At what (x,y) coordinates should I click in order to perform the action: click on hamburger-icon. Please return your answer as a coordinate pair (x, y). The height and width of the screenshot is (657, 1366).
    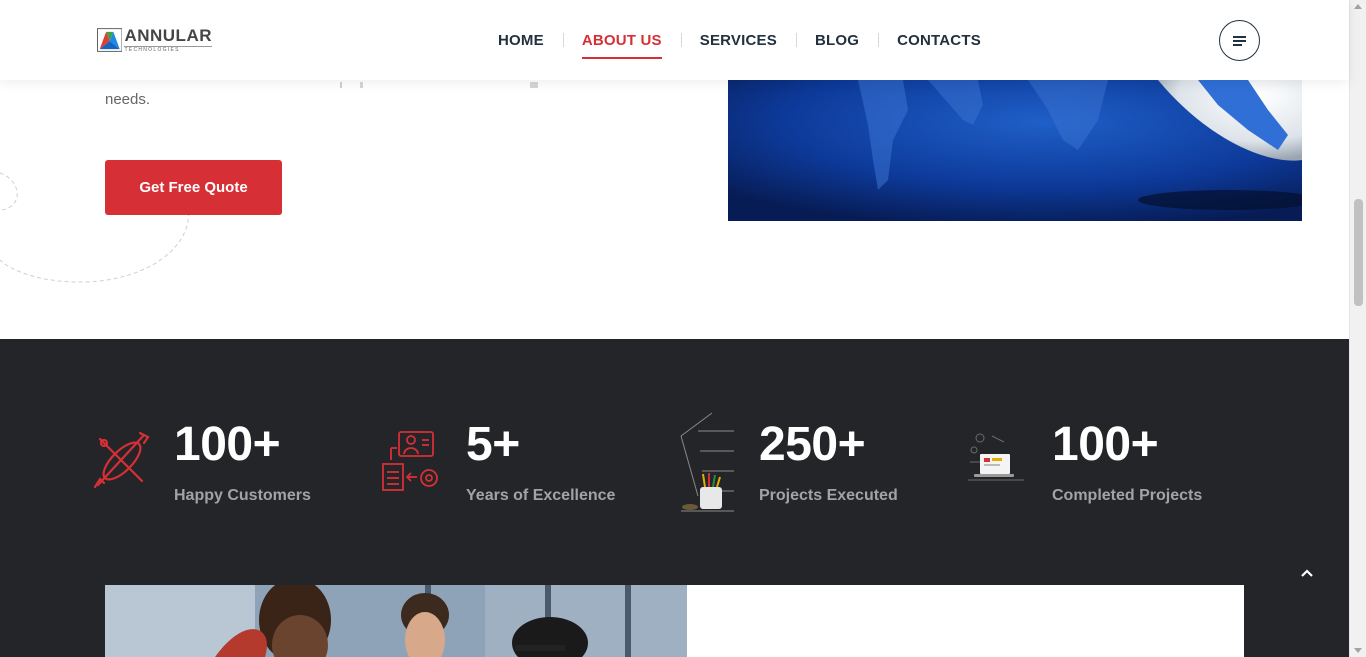
    Looking at the image, I should click on (1239, 40).